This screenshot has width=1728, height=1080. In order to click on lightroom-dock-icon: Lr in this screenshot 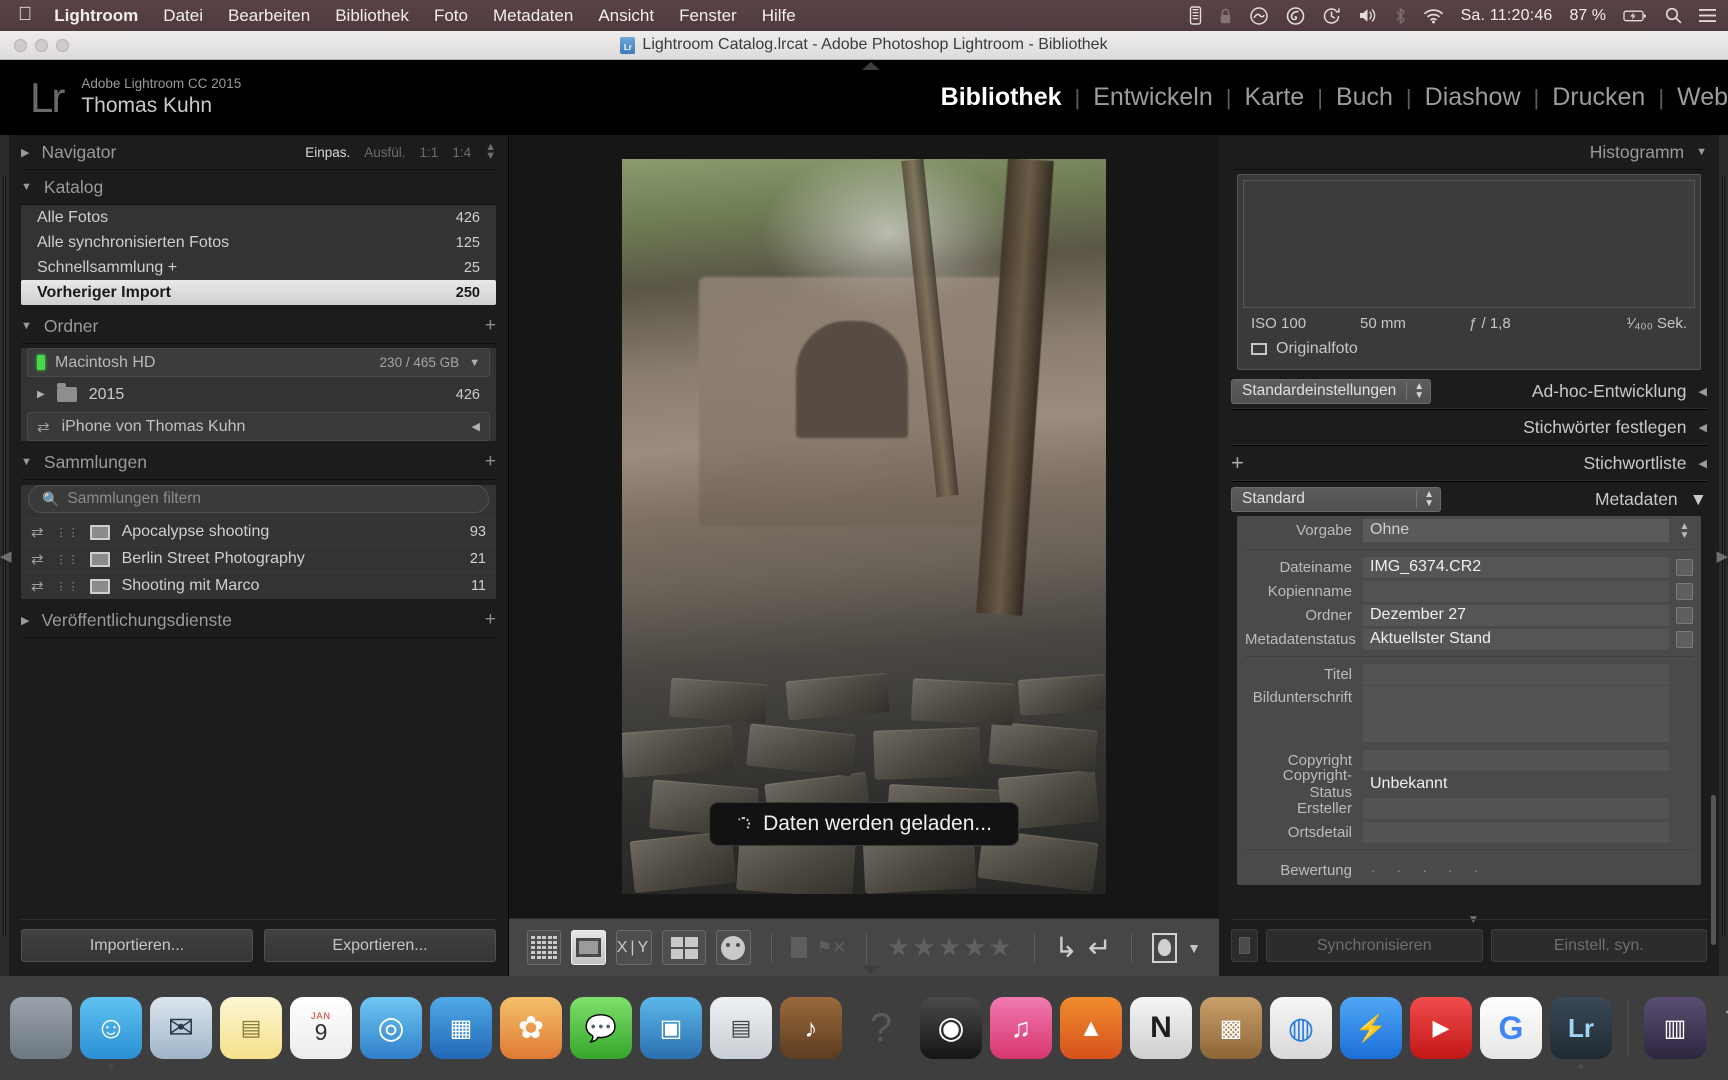, I will do `click(1581, 1033)`.